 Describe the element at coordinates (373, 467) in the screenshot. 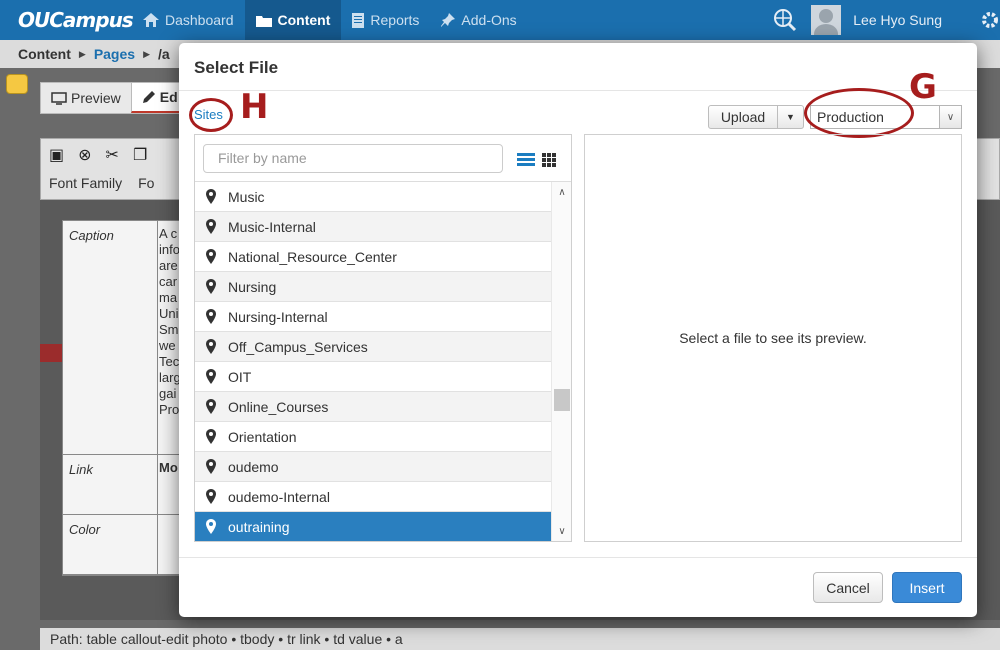

I see `site-list-item: oudemo` at that location.